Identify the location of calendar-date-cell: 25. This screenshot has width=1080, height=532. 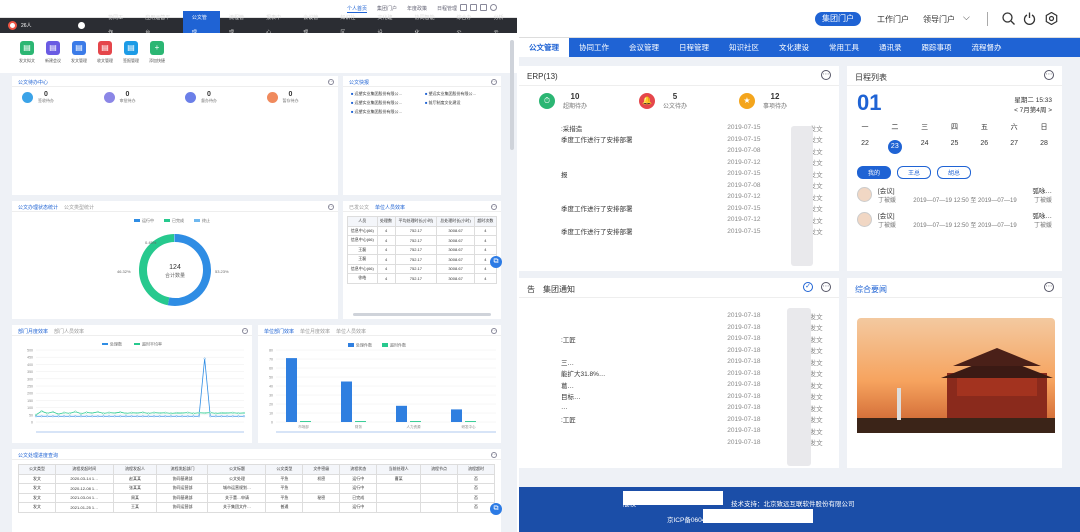
(954, 147).